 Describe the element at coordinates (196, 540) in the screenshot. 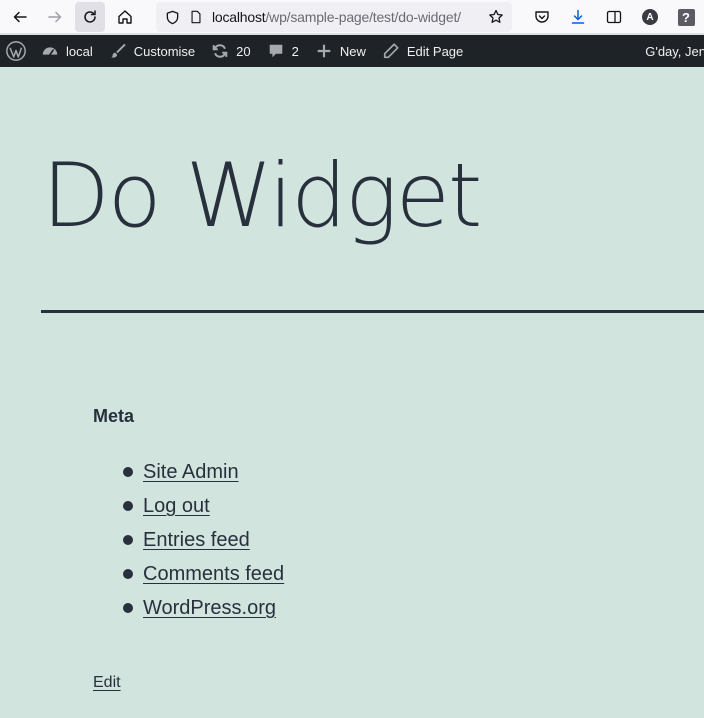

I see `entries-feed-link: Entries feed` at that location.